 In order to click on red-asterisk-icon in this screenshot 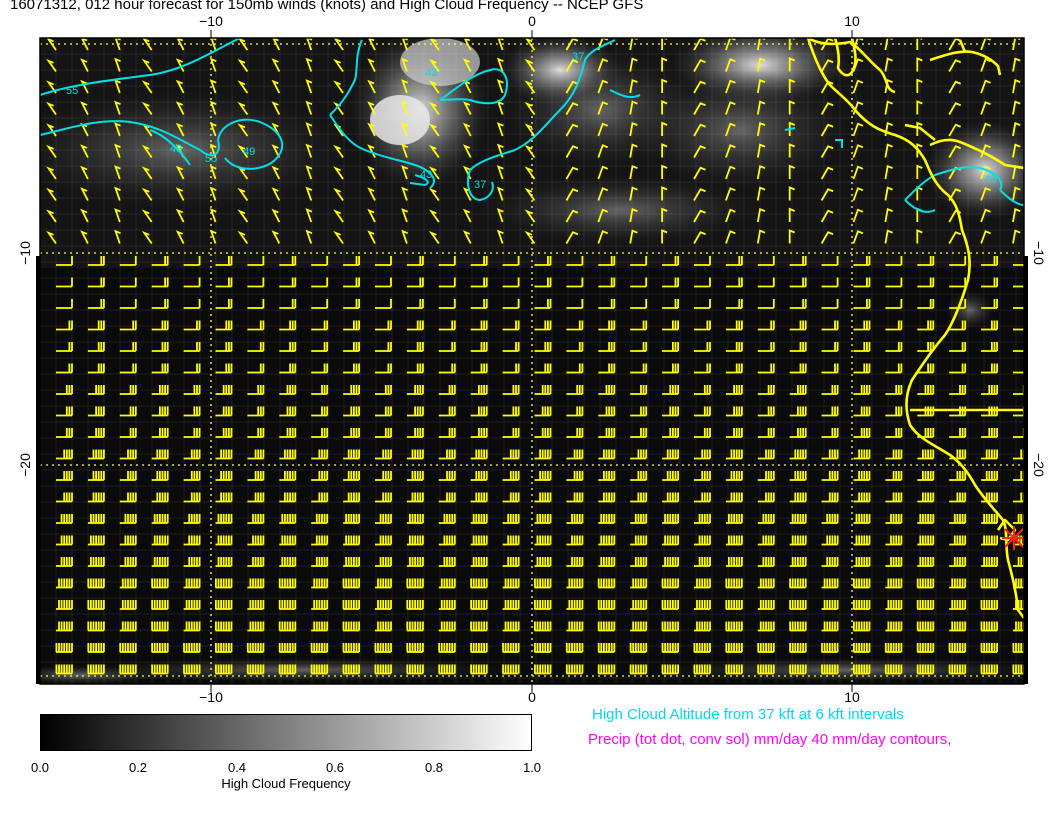, I will do `click(1014, 538)`.